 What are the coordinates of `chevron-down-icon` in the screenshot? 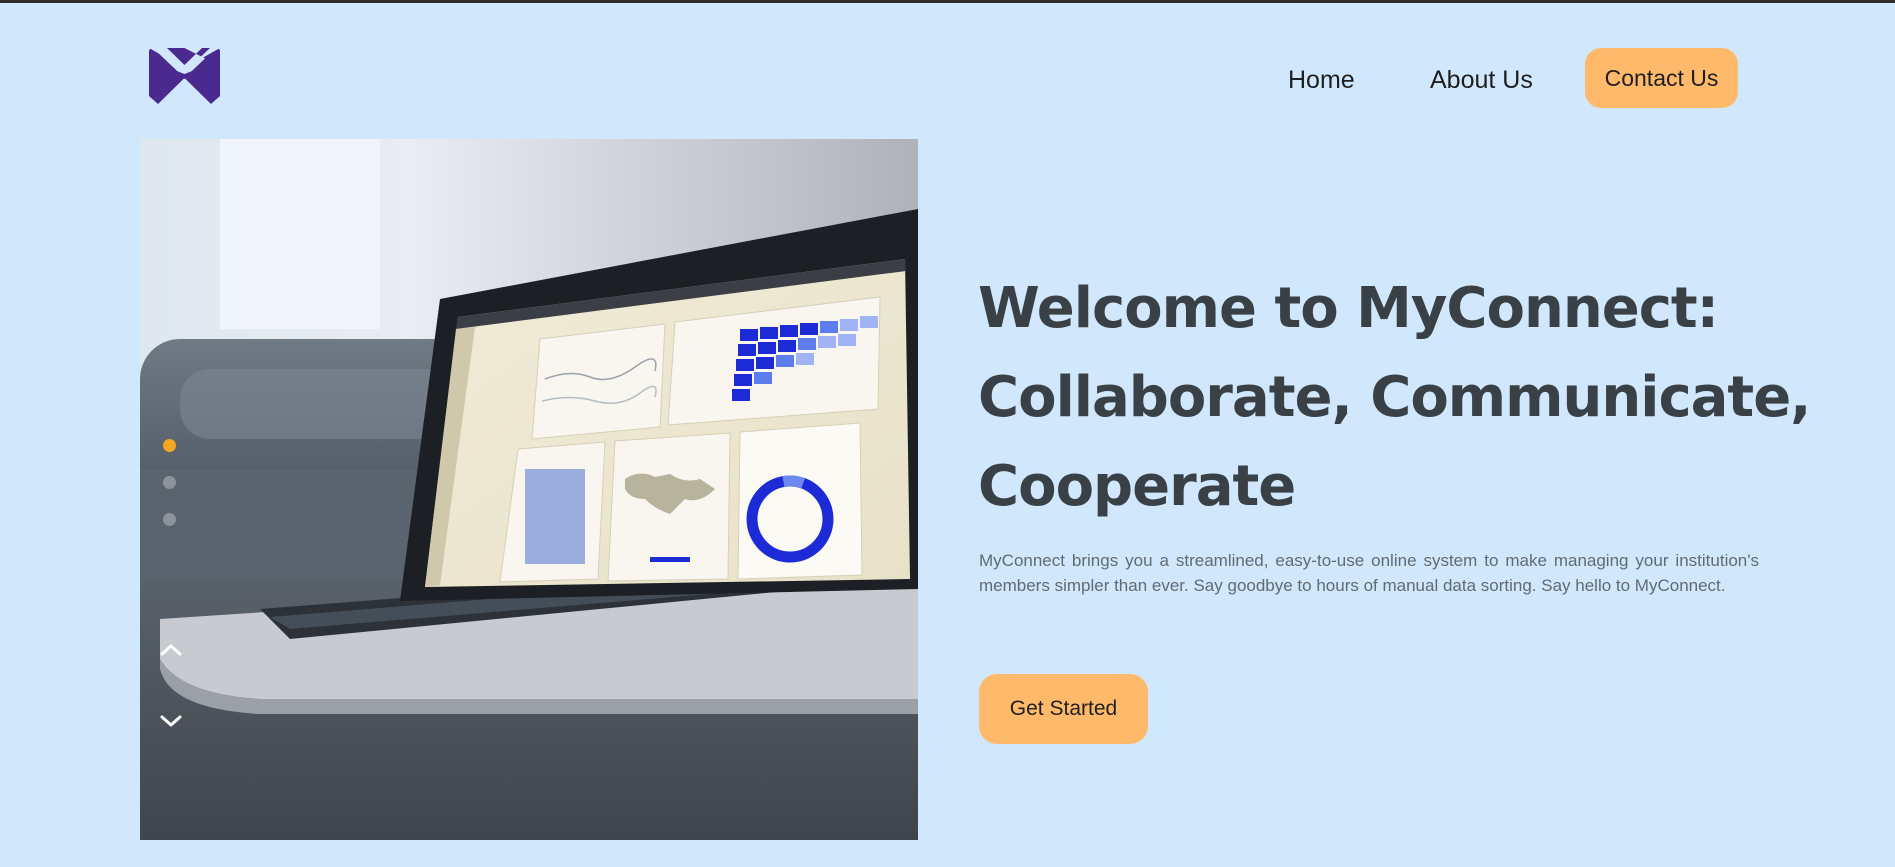 It's located at (171, 721).